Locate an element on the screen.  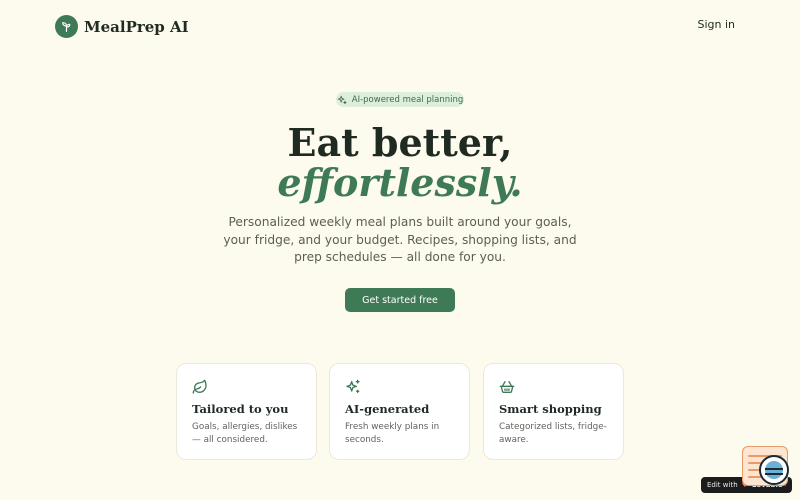
logo: MealPrep AI is located at coordinates (122, 26).